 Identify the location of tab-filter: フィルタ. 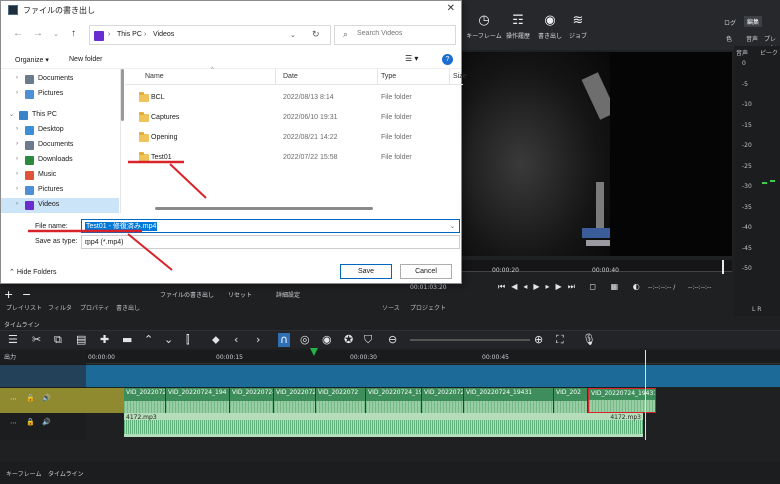
(60, 307).